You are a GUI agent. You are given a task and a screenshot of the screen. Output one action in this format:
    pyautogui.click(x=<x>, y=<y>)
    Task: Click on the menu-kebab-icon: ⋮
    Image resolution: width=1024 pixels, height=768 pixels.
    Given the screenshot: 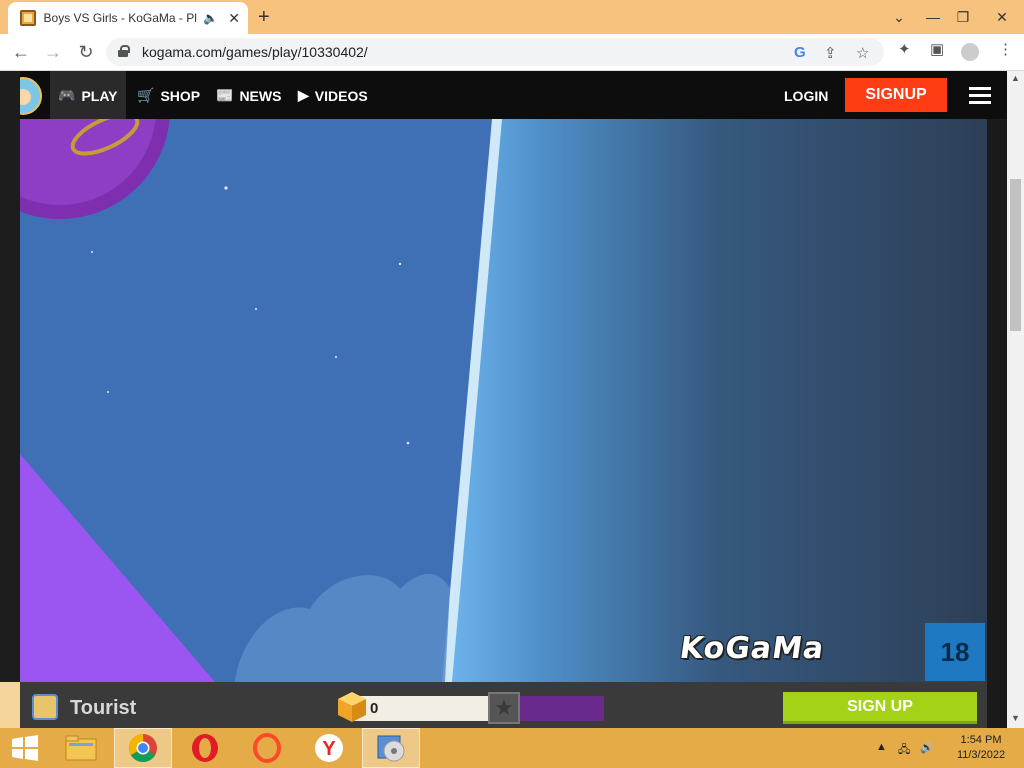 What is the action you would take?
    pyautogui.click(x=1005, y=49)
    